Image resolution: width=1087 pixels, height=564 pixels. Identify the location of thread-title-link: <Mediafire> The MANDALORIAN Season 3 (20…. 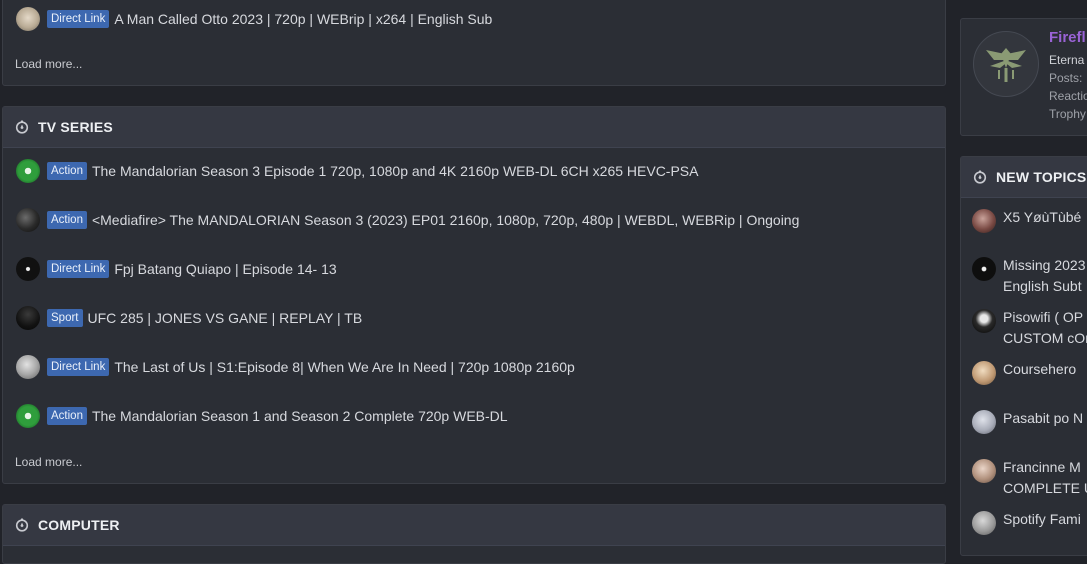
(445, 220).